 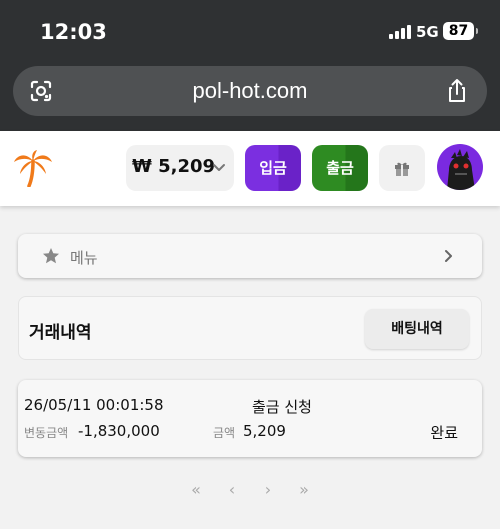 What do you see at coordinates (250, 328) in the screenshot?
I see `transaction-history-header: 거래내역 배팅내역` at bounding box center [250, 328].